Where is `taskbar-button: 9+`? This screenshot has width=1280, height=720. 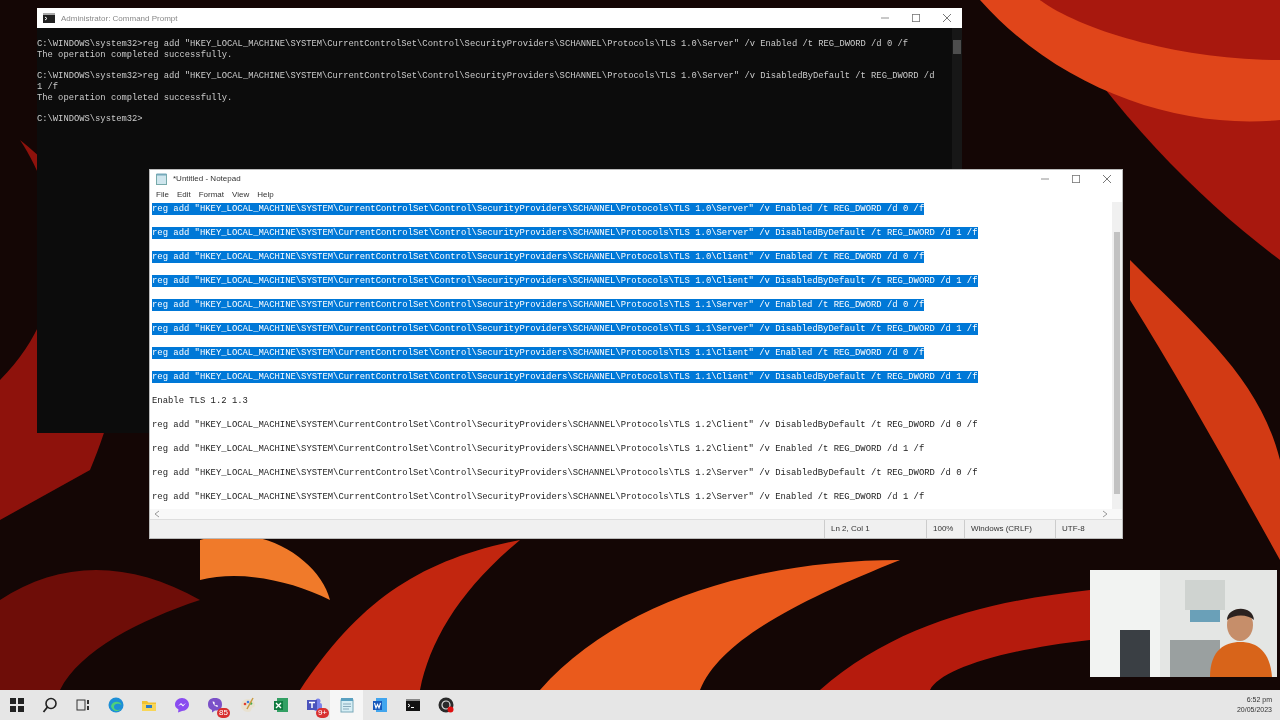 taskbar-button: 9+ is located at coordinates (313, 705).